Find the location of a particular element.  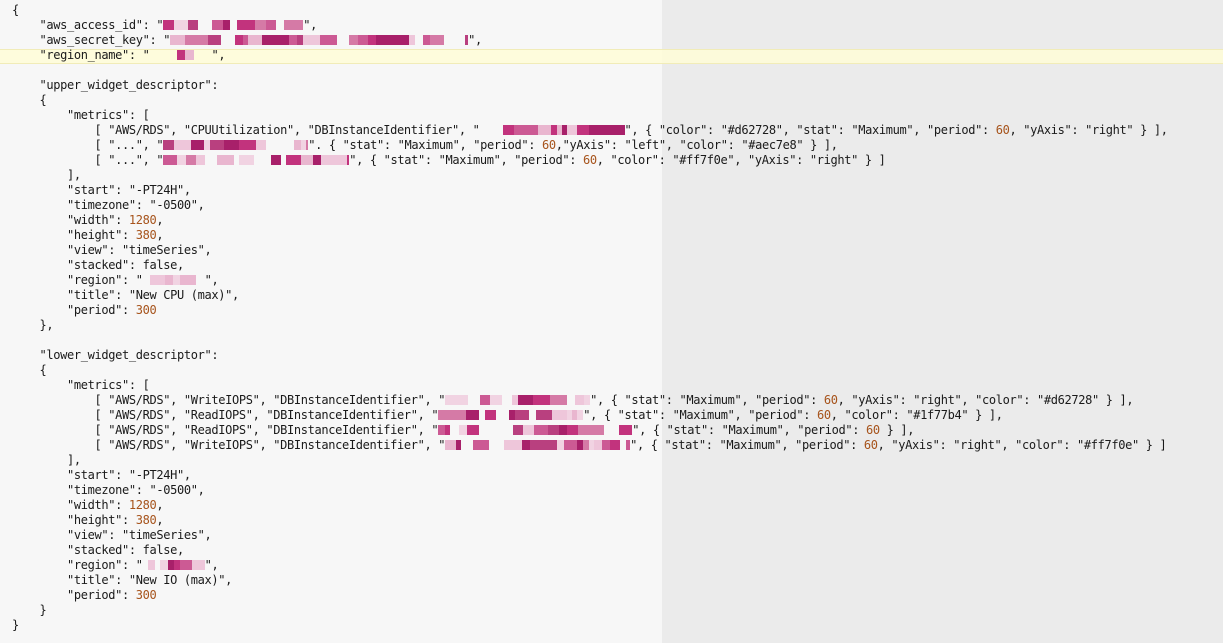

json-key: "timezone" is located at coordinates (101, 205).